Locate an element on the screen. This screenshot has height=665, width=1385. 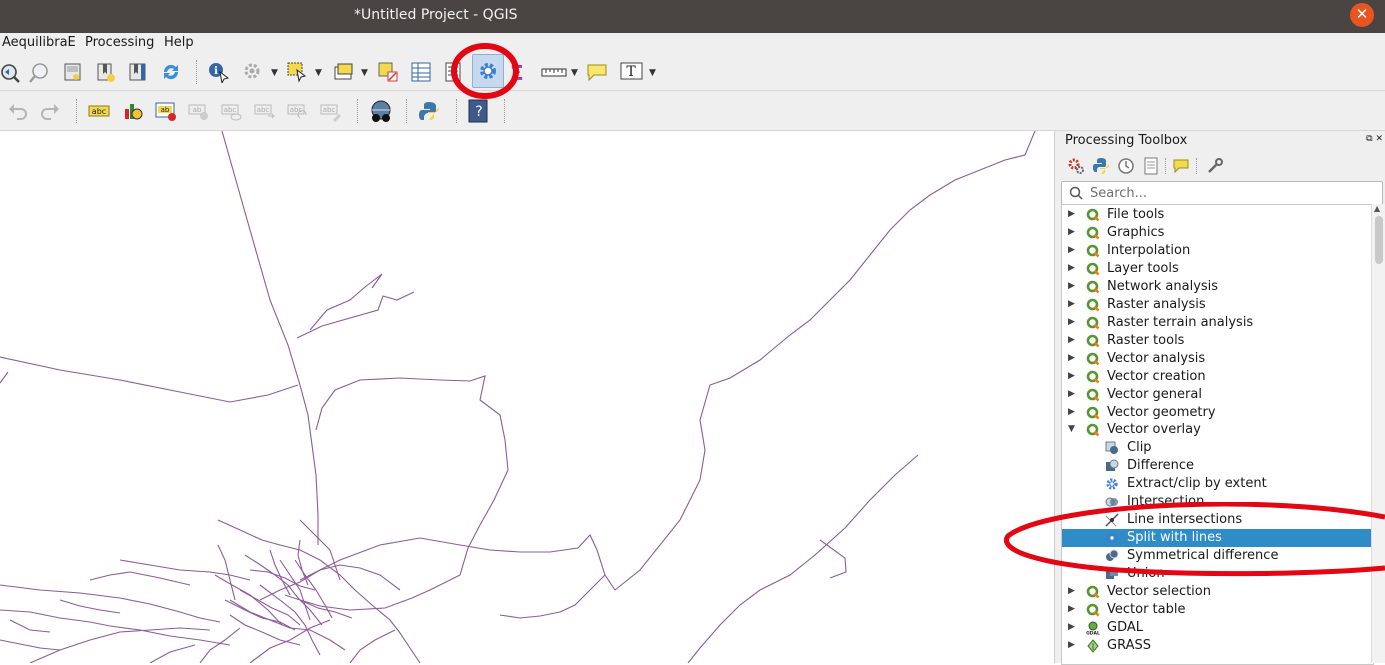
tree-group-vector-analysis: ▶ Vector analysis is located at coordinates (1217, 359).